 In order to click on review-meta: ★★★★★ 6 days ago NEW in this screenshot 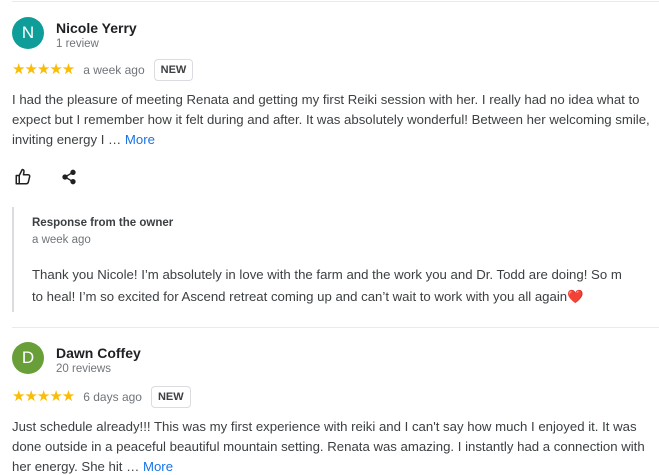, I will do `click(101, 397)`.